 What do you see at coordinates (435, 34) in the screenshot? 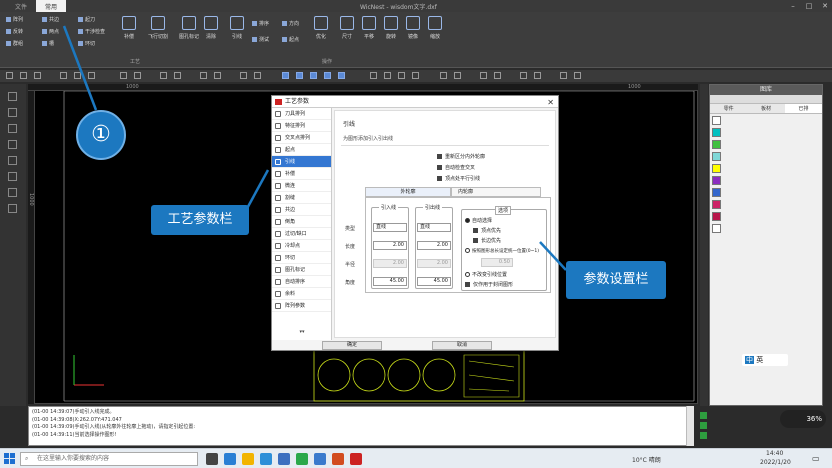
I see `scale-button: 缩放` at bounding box center [435, 34].